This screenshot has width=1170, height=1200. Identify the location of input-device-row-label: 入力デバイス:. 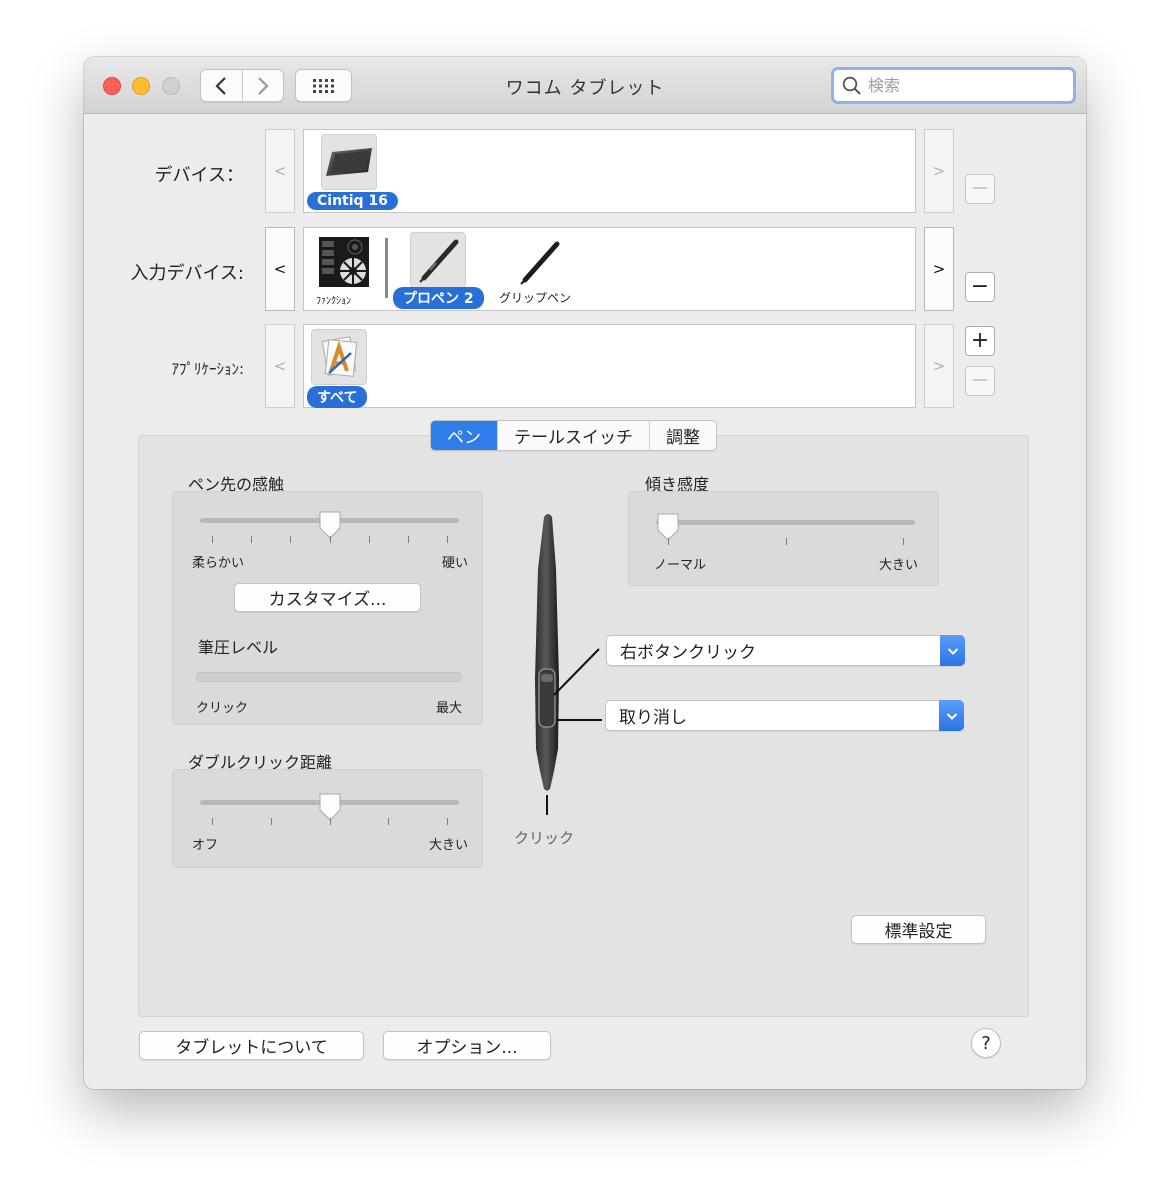
(187, 273).